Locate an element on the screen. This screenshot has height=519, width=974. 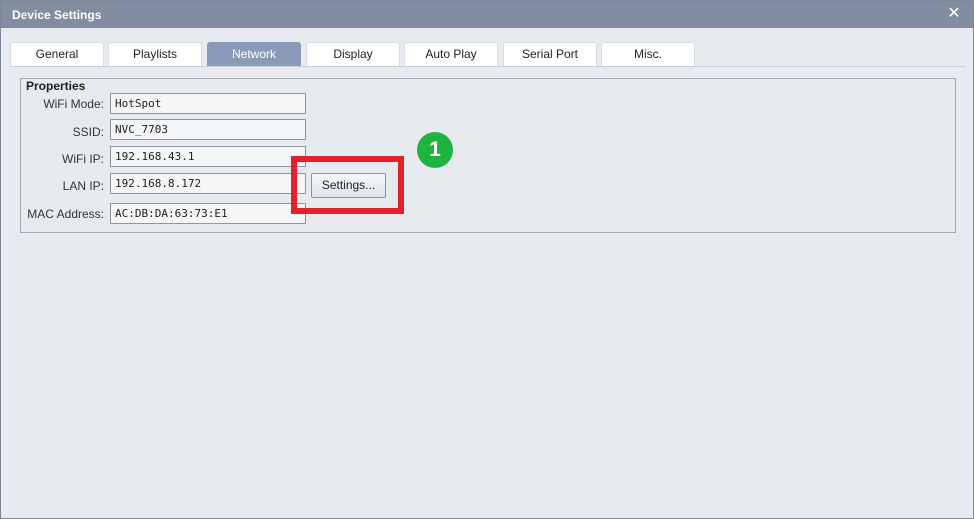
close-icon: ✕ is located at coordinates (954, 14).